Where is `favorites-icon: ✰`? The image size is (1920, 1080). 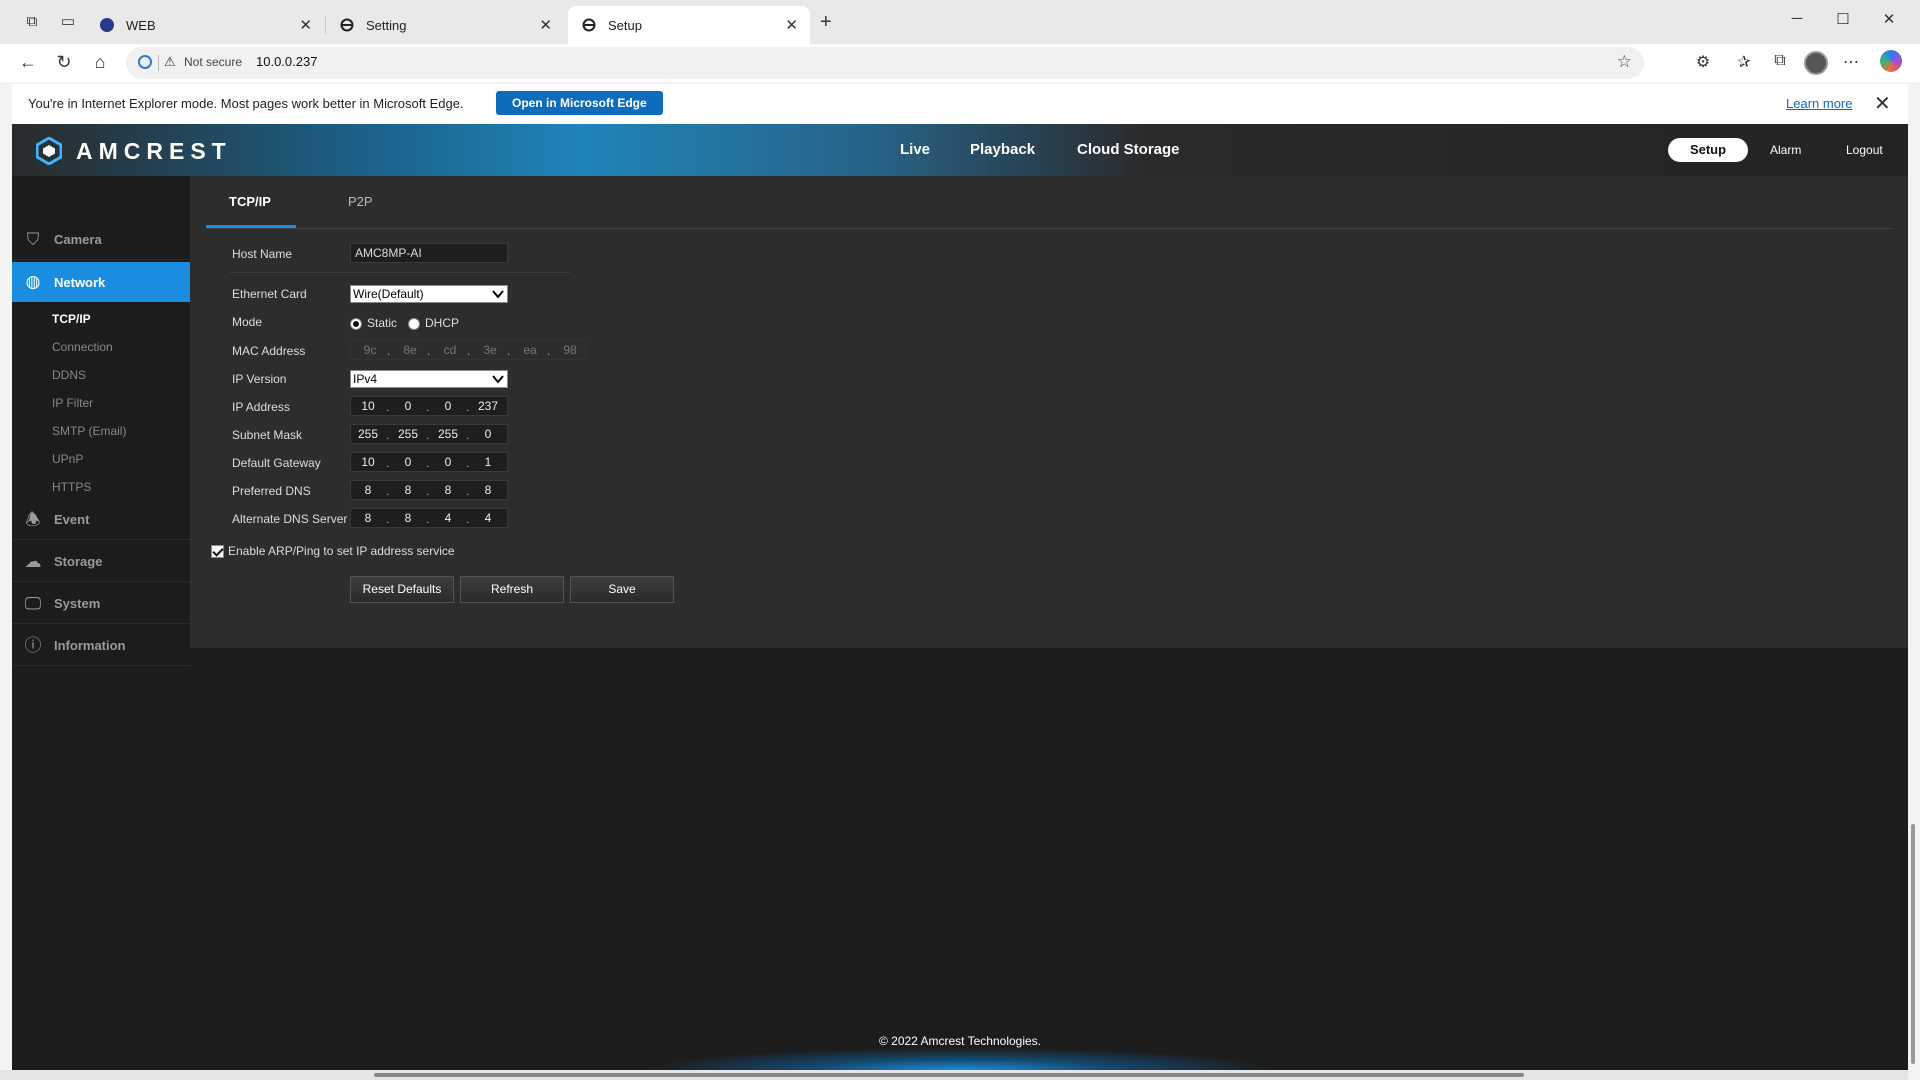
favorites-icon: ✰ is located at coordinates (1744, 62).